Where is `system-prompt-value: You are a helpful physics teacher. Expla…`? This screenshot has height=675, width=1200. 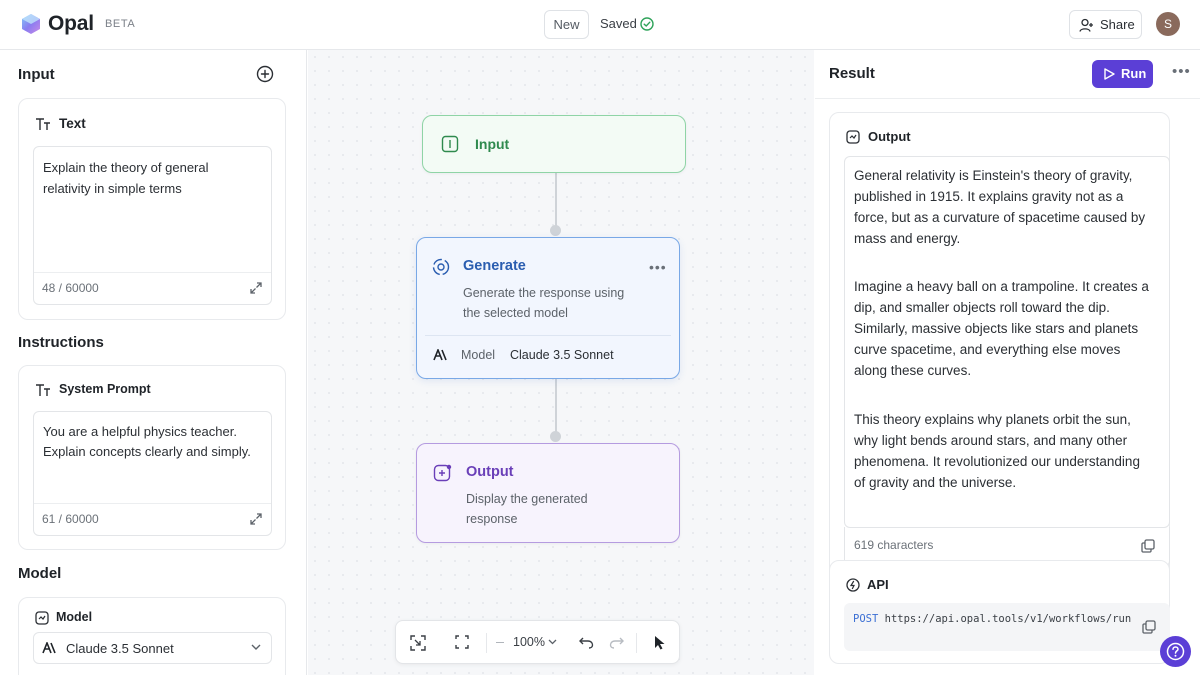 system-prompt-value: You are a helpful physics teacher. Expla… is located at coordinates (147, 441).